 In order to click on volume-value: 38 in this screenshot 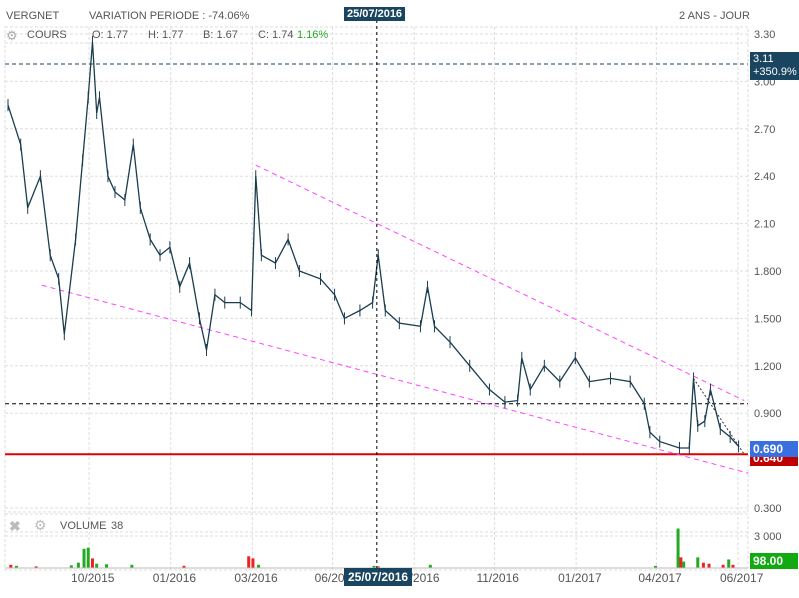, I will do `click(117, 526)`.